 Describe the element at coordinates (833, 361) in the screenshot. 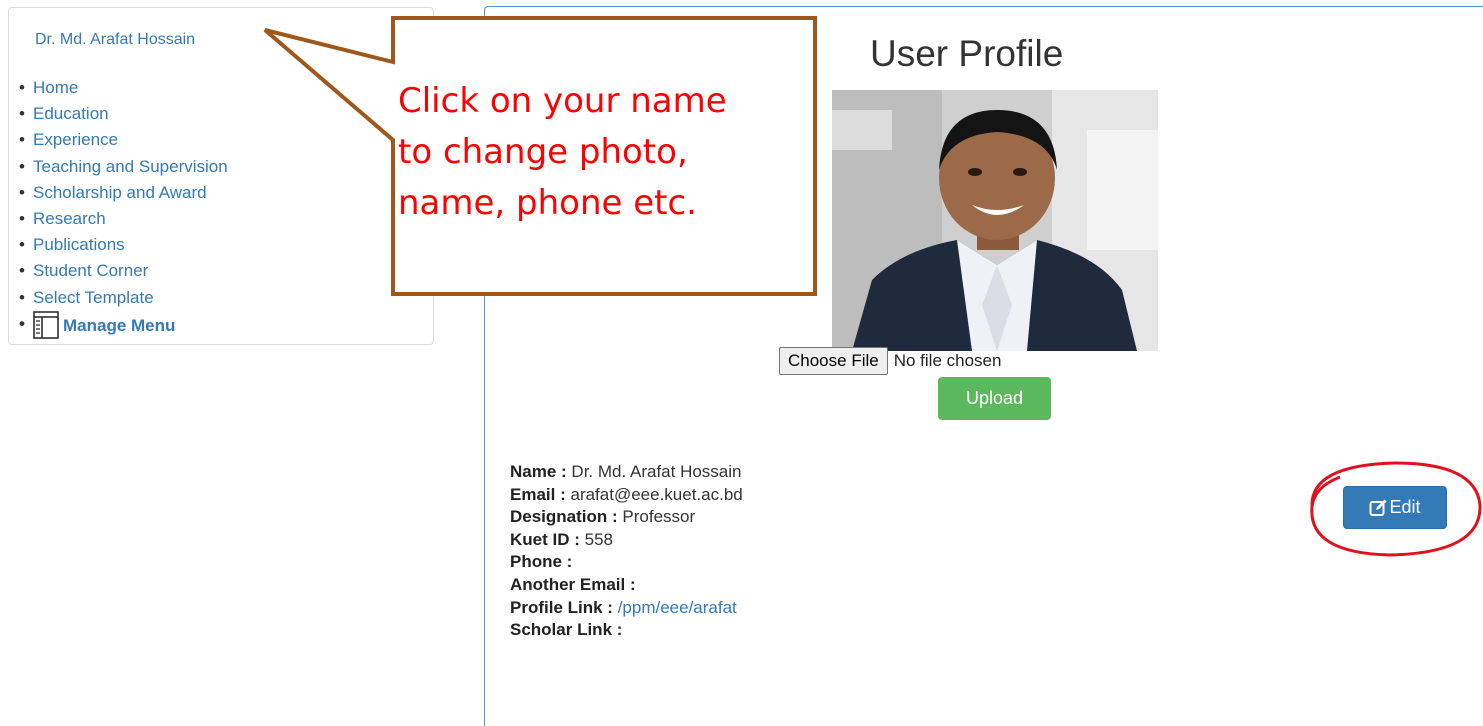

I see `choose-file-button: Choose File` at that location.